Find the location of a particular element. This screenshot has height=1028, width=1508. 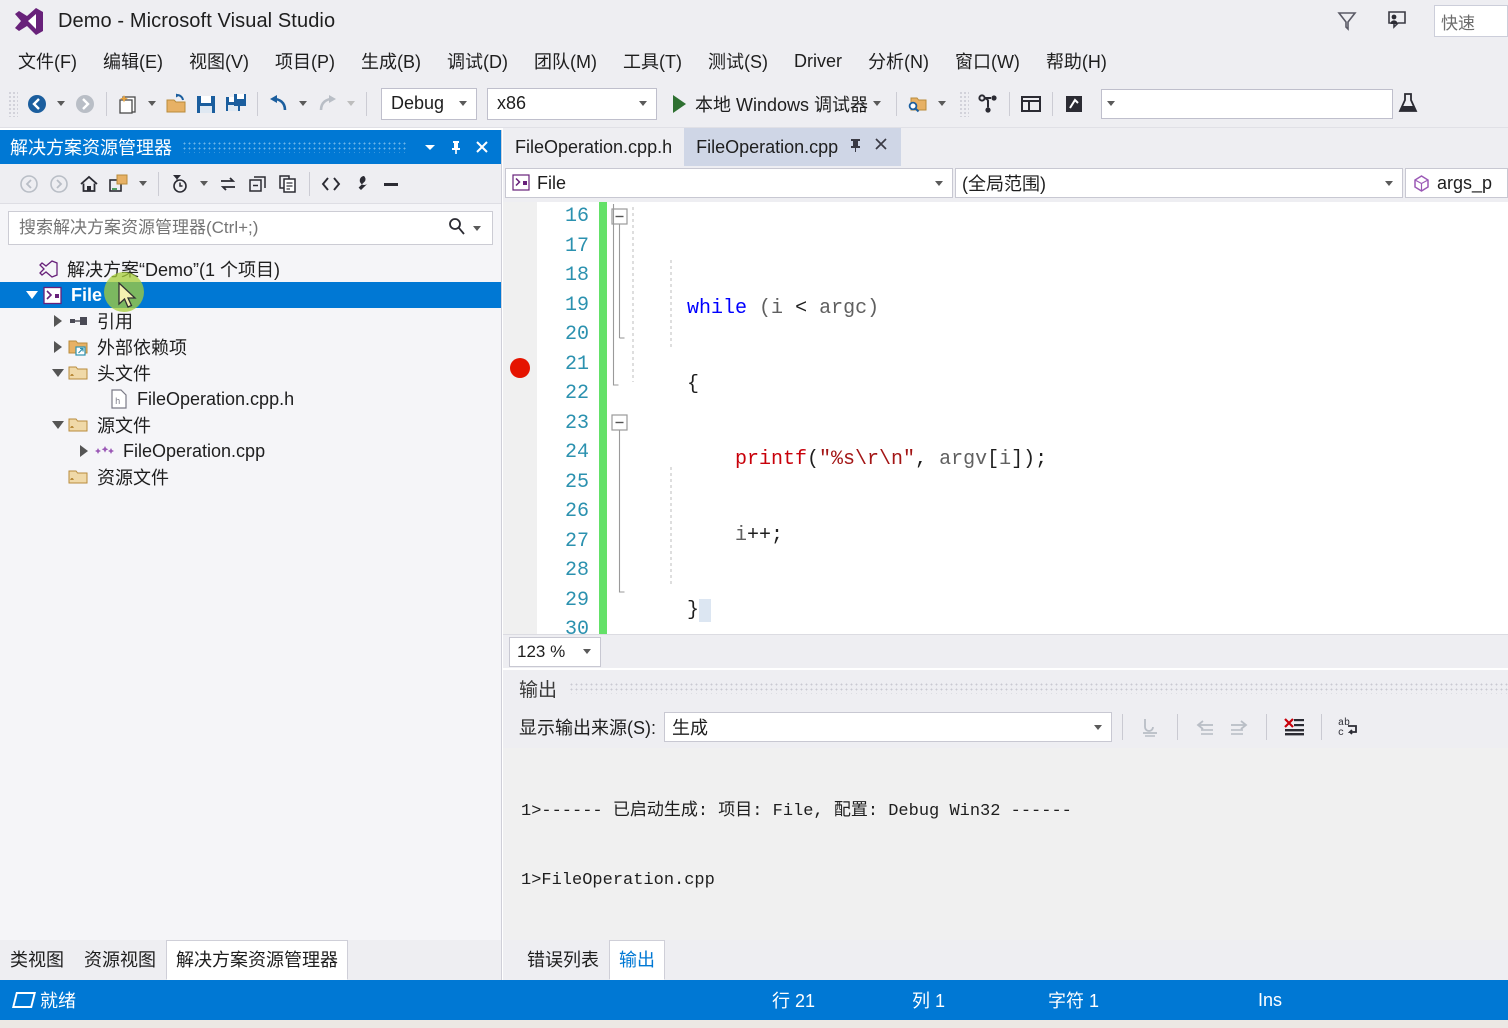

pending-changes-filter-icon is located at coordinates (180, 184).